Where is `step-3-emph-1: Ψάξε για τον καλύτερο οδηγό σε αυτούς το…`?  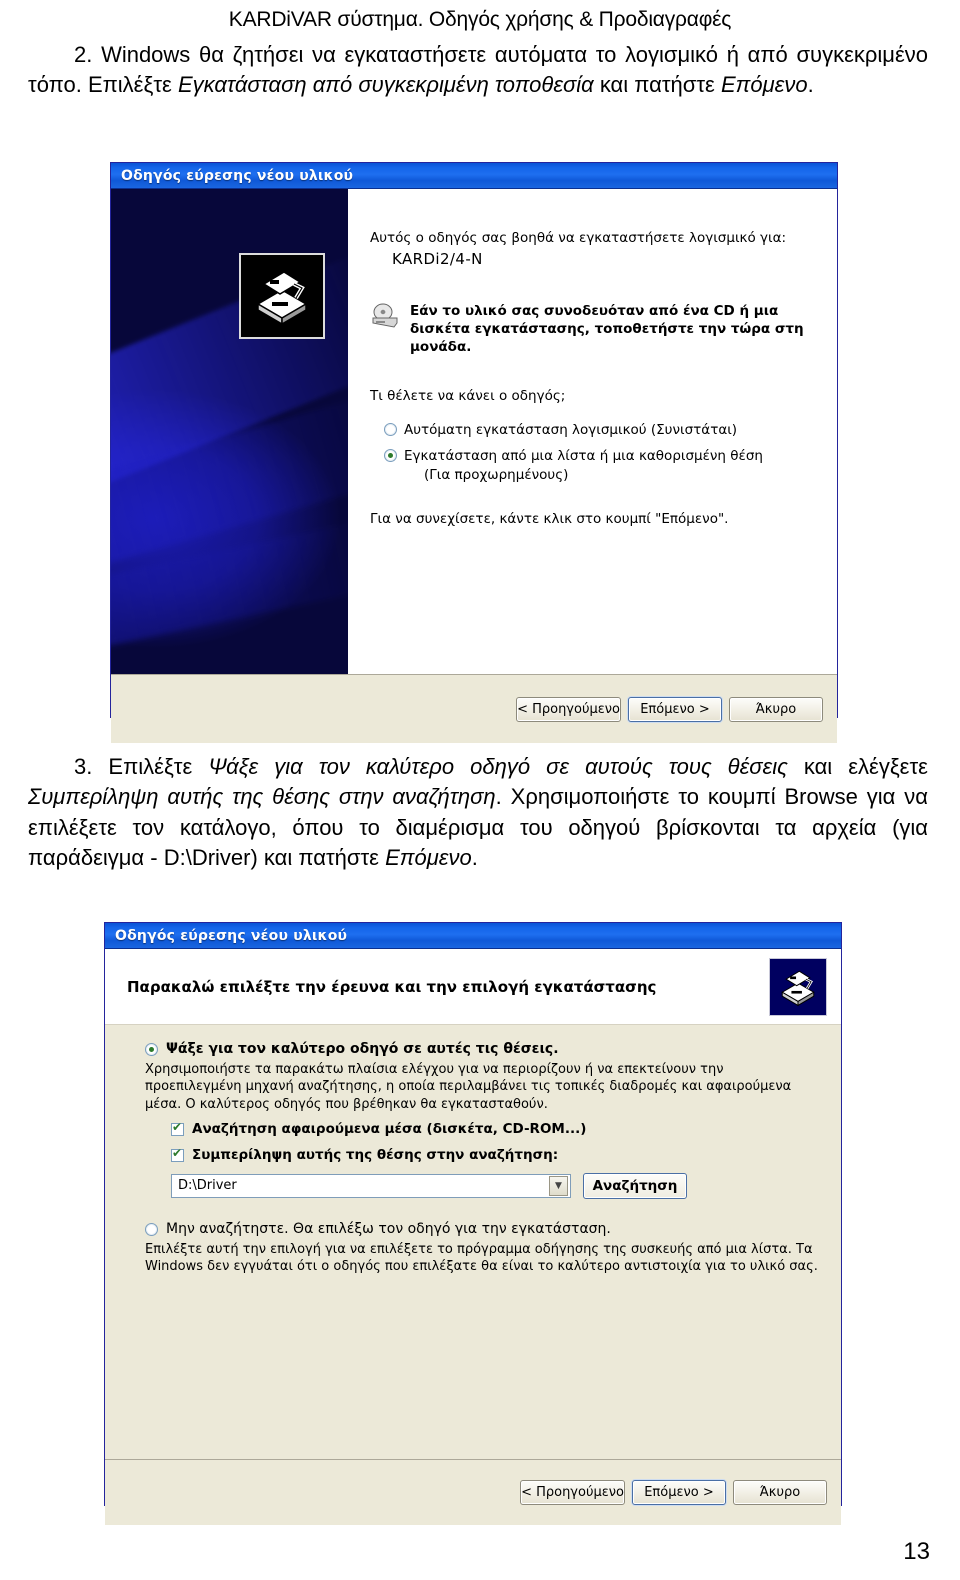
step-3-emph-1: Ψάξε για τον καλύτερο οδηγό σε αυτούς το… is located at coordinates (498, 766).